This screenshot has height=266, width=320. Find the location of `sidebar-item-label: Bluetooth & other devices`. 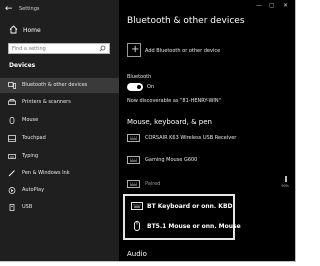

sidebar-item-label: Bluetooth & other devices is located at coordinates (55, 85).